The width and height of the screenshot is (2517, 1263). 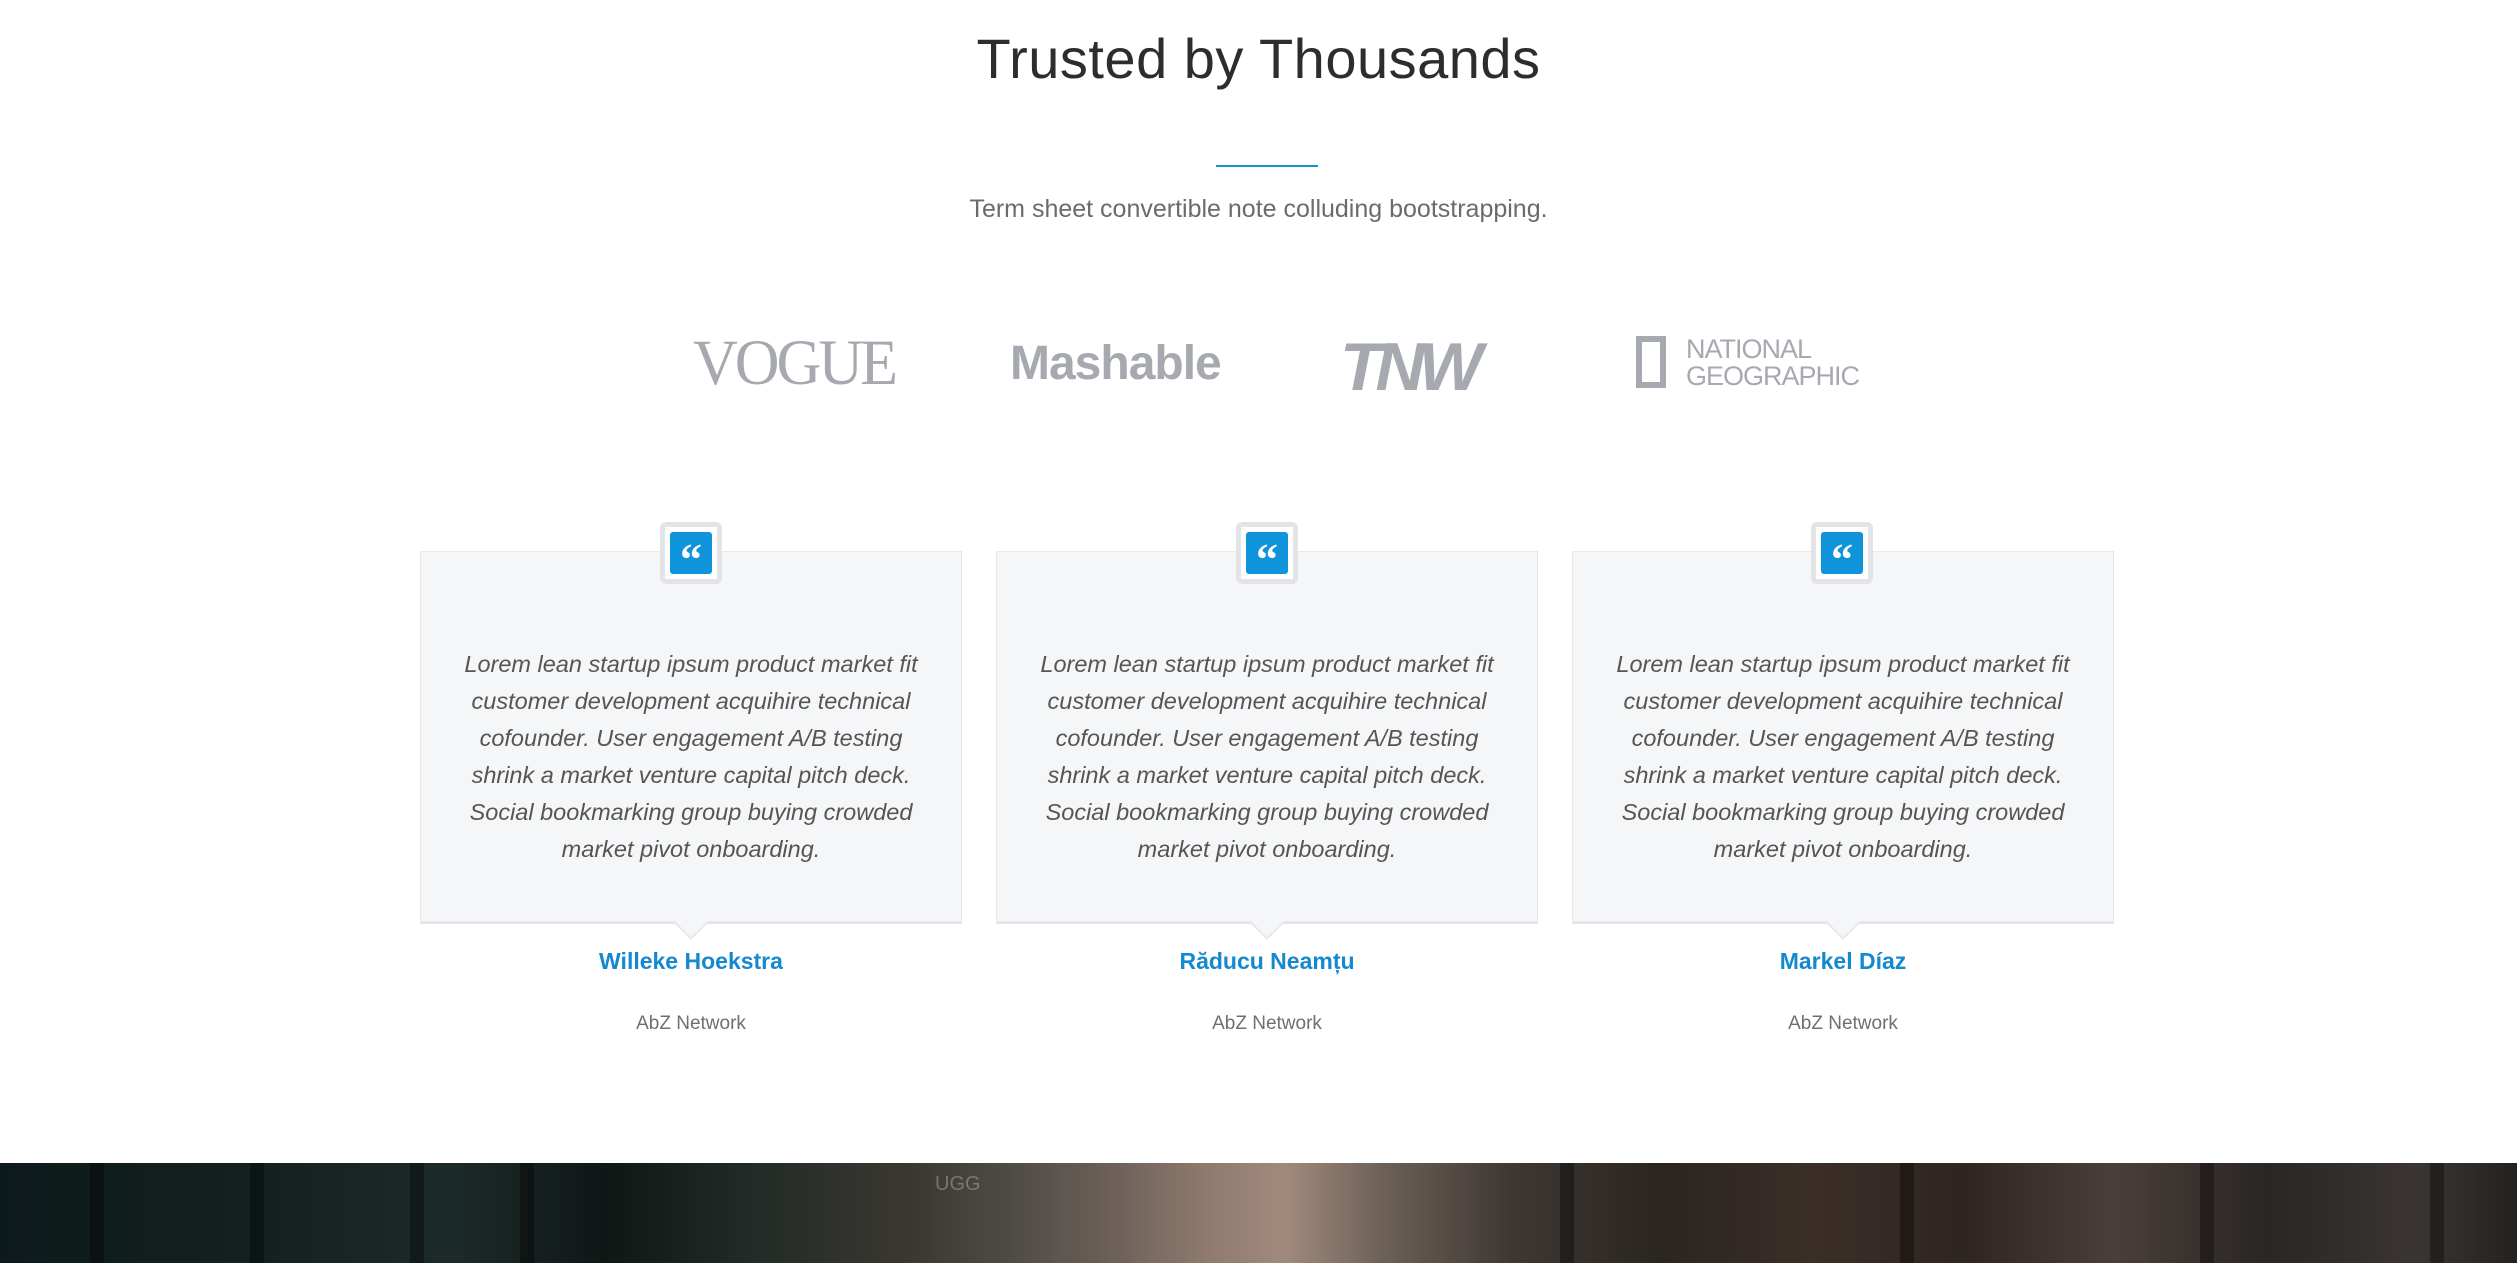 I want to click on testimonial-author: Răducu Neamțu, so click(x=1267, y=961).